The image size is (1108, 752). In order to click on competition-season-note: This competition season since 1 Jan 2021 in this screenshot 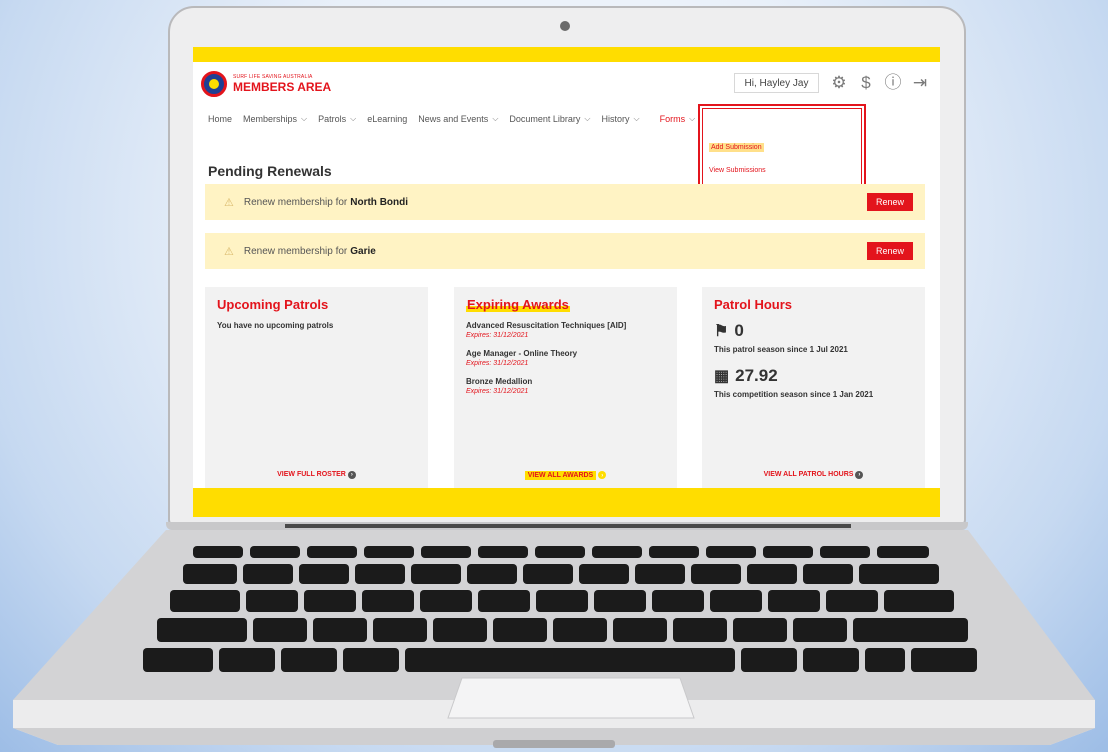, I will do `click(794, 394)`.